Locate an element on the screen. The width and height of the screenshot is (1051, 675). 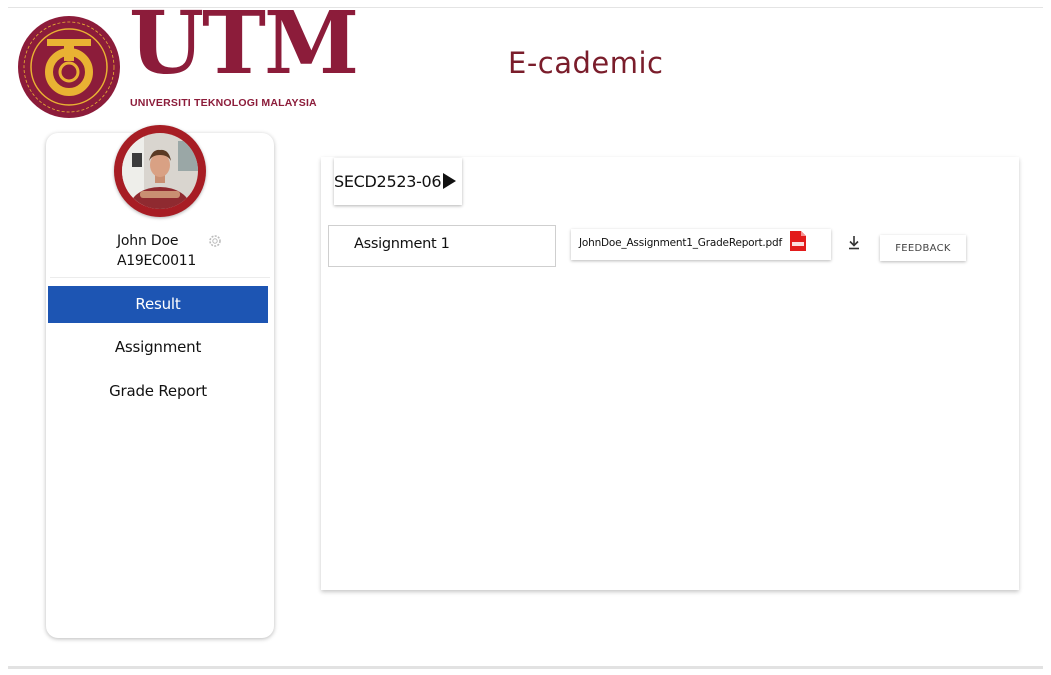
avatar is located at coordinates (160, 171).